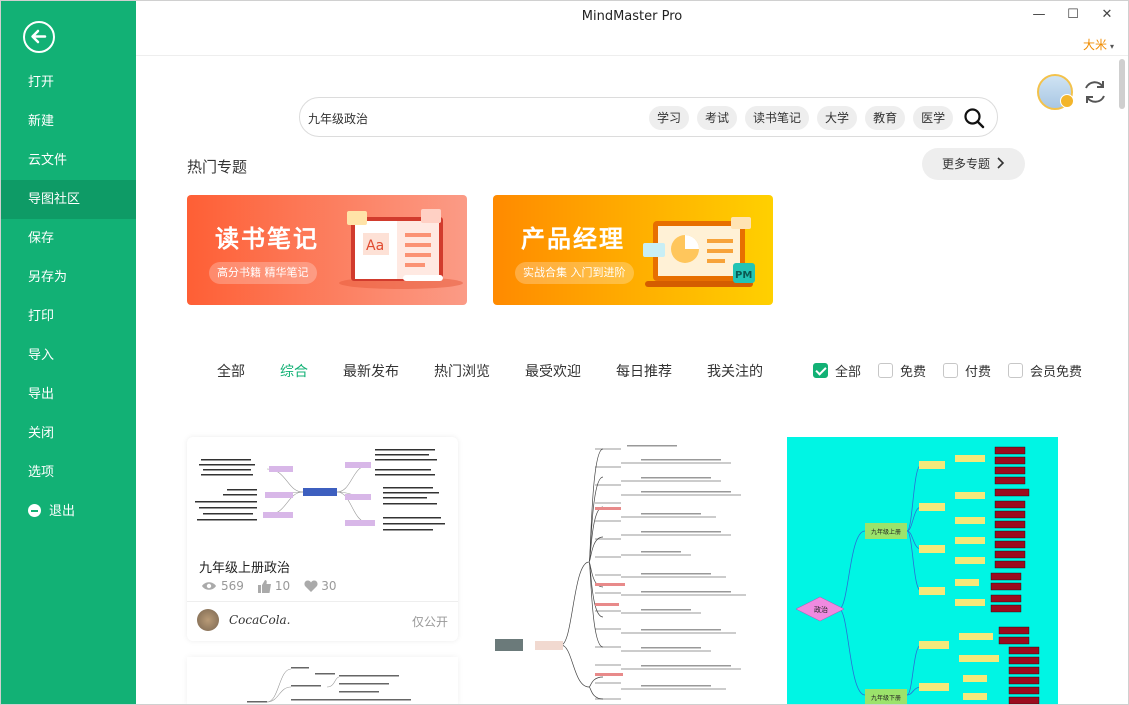 The height and width of the screenshot is (705, 1129). Describe the element at coordinates (632, 28) in the screenshot. I see `title-bar: MindMaster Pro — ☐ ✕ 大米 ▾` at that location.